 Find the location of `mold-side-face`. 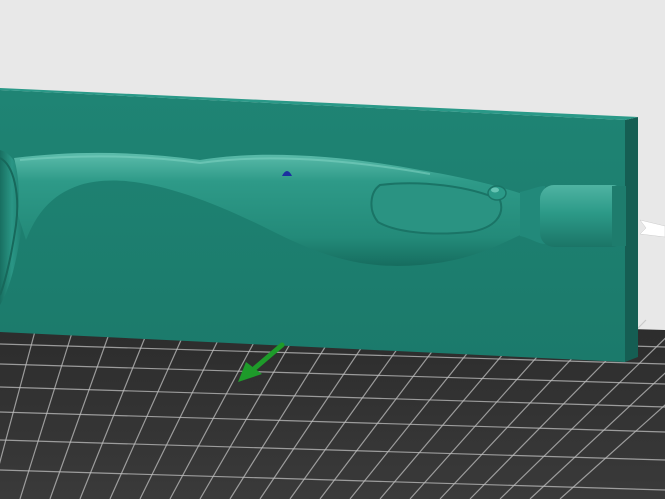

mold-side-face is located at coordinates (631, 239).